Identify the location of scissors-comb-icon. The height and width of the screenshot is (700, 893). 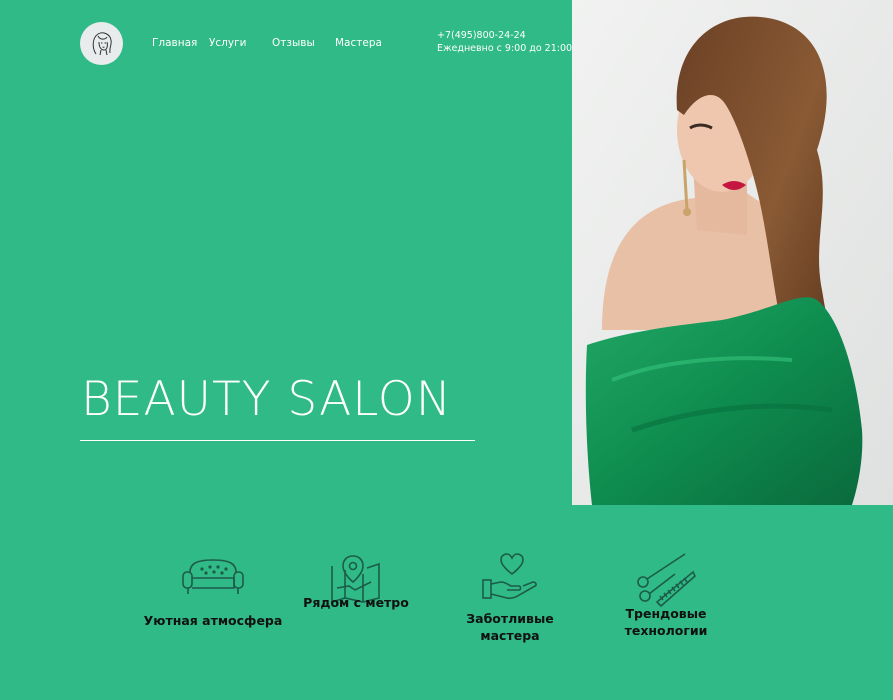
(666, 580).